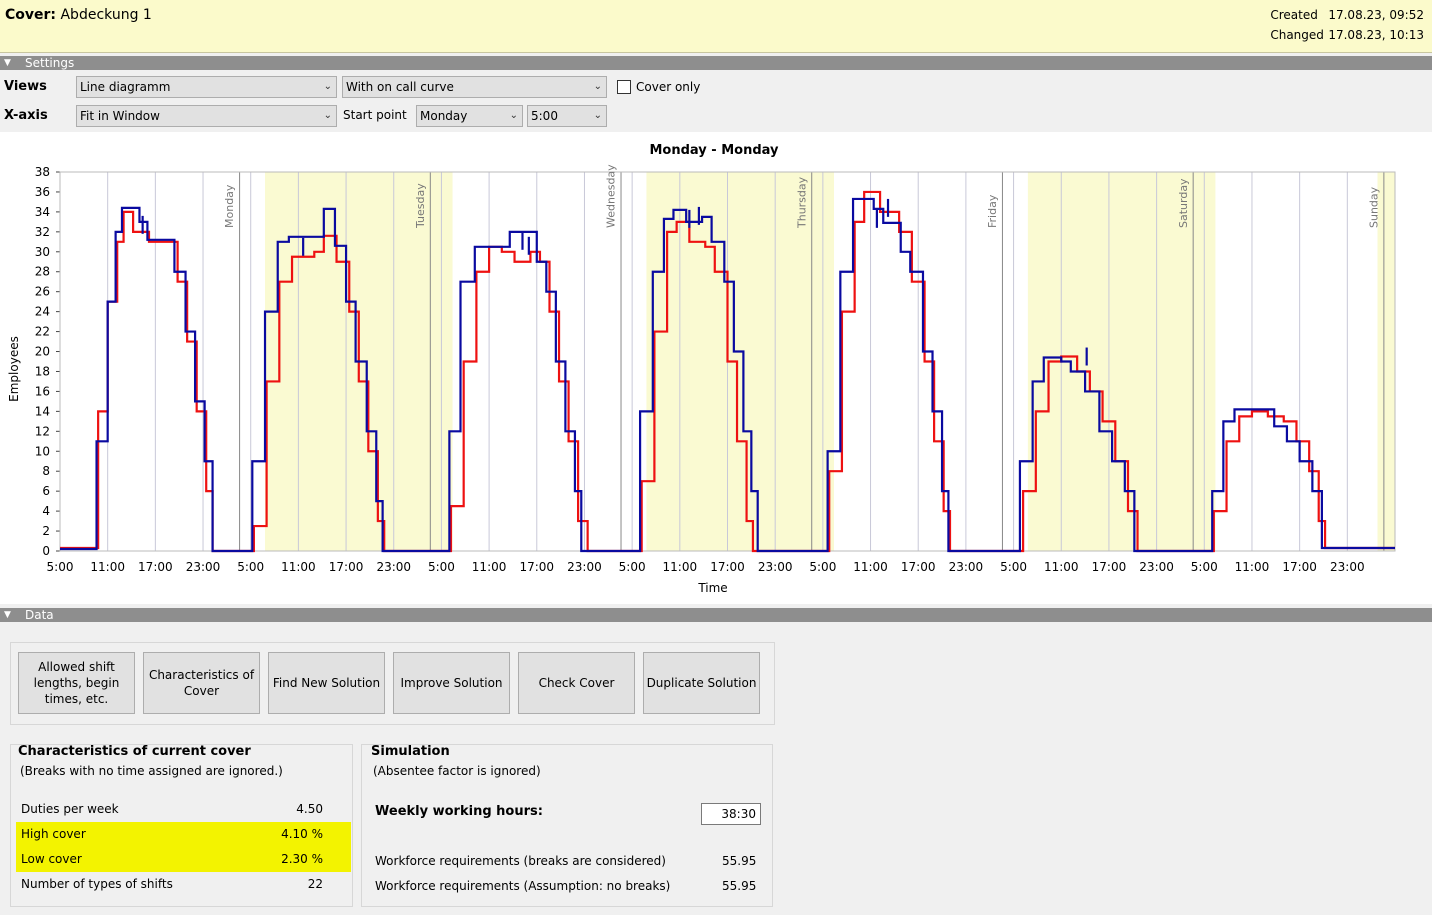 Image resolution: width=1432 pixels, height=915 pixels. What do you see at coordinates (576, 683) in the screenshot?
I see `check-cover-button: Check Cover` at bounding box center [576, 683].